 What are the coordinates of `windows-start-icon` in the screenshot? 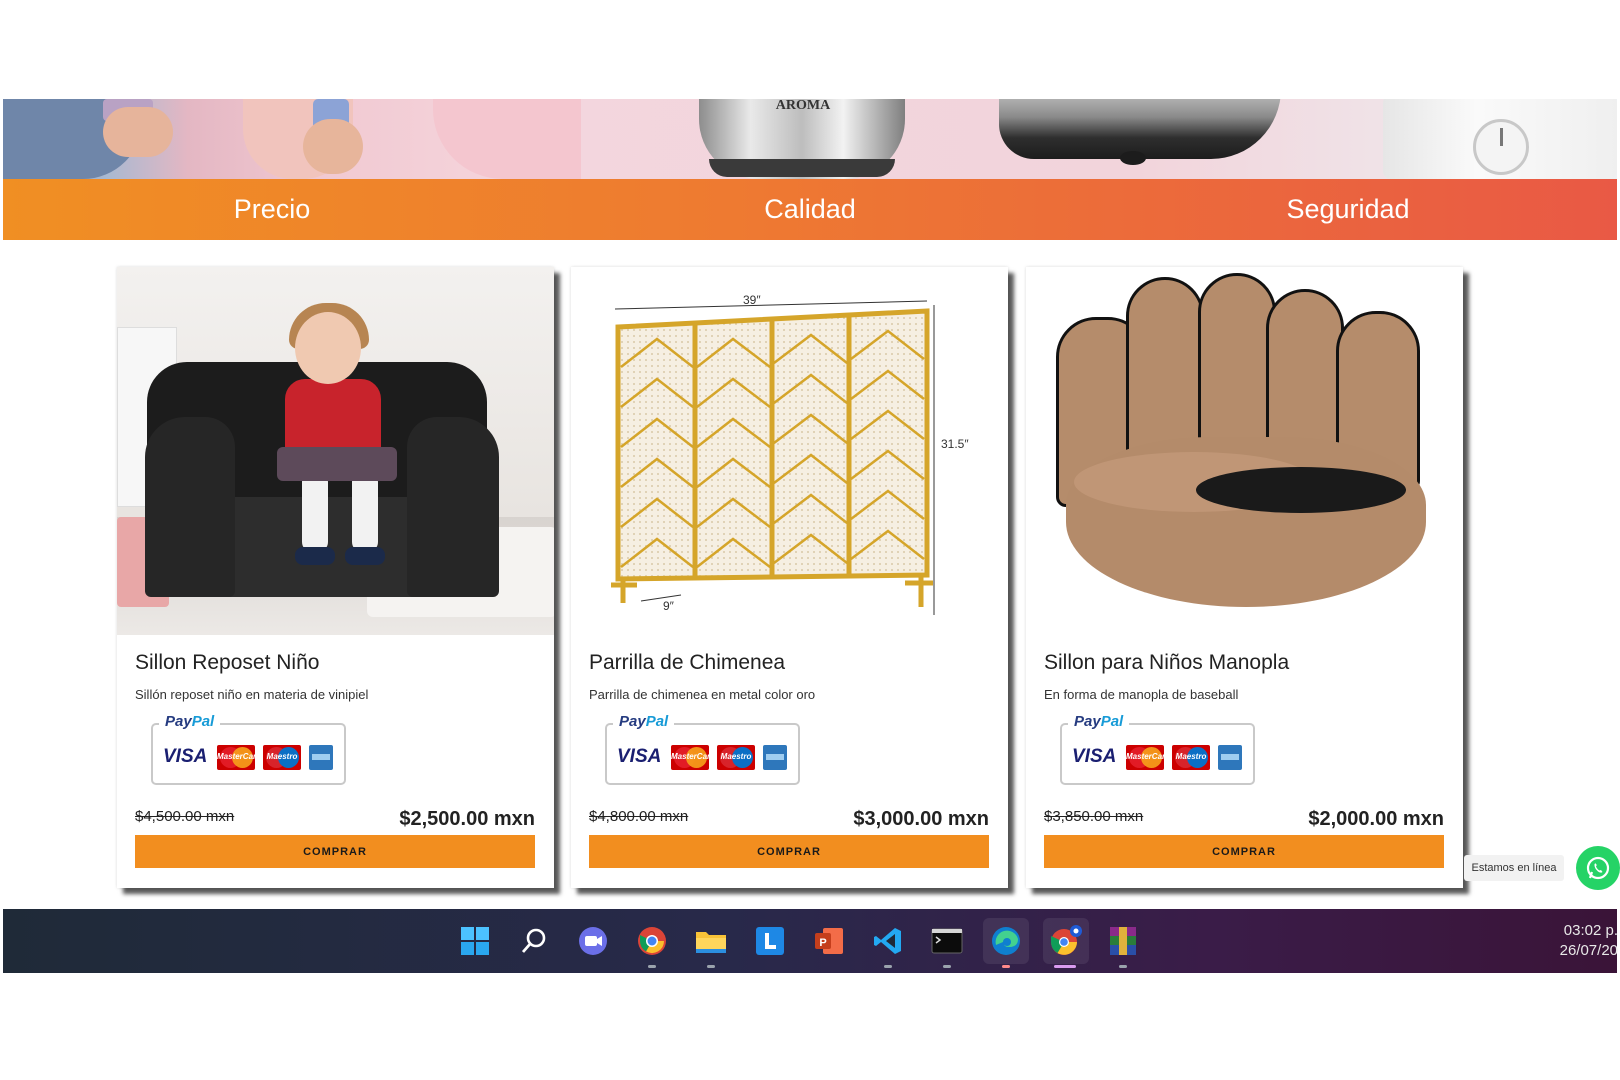 It's located at (475, 941).